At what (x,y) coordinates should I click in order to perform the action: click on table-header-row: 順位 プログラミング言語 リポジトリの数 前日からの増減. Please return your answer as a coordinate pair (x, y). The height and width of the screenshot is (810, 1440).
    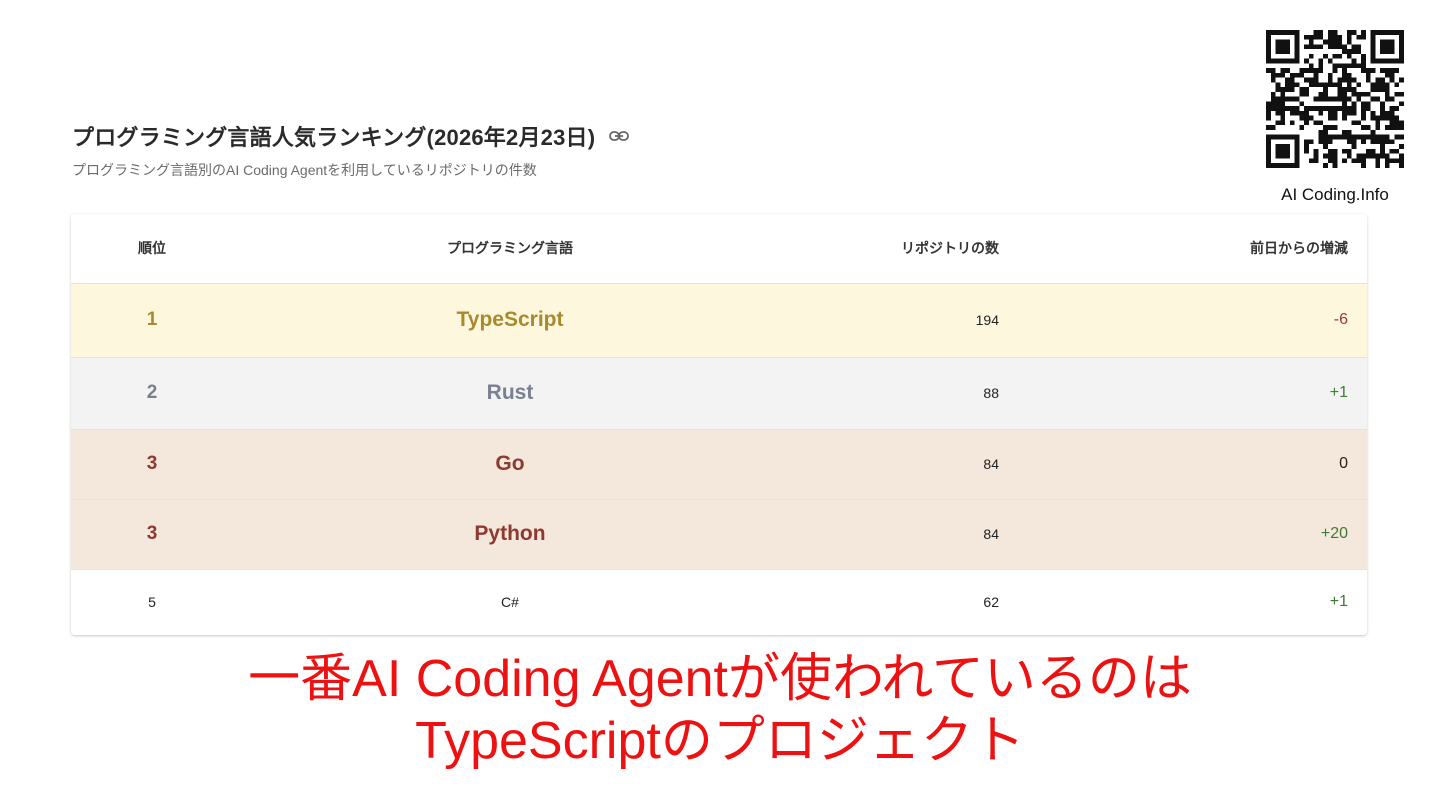
    Looking at the image, I should click on (719, 249).